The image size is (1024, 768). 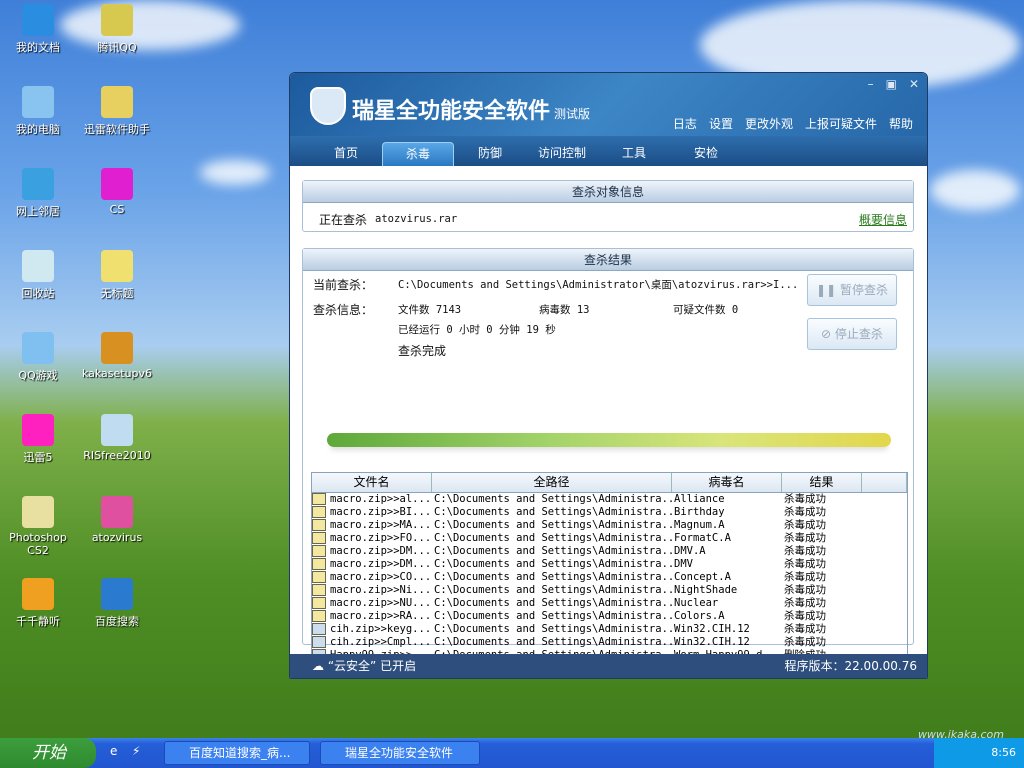 What do you see at coordinates (319, 525) in the screenshot?
I see `script-file-icon` at bounding box center [319, 525].